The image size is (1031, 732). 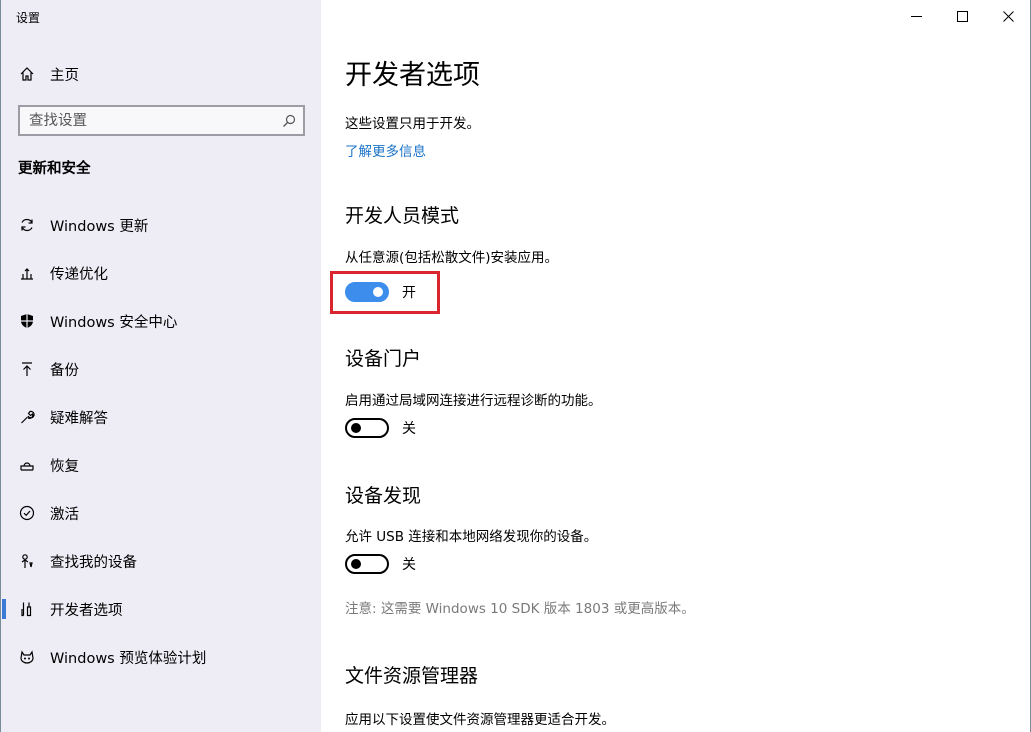 I want to click on sidebar-item-windows-insider: Windows 预览体验计划, so click(x=161, y=657).